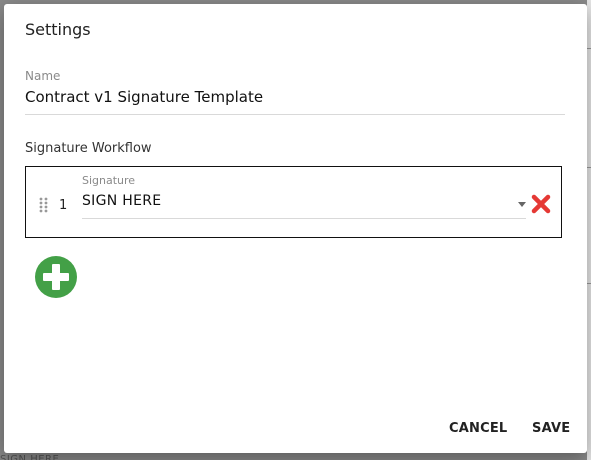  What do you see at coordinates (551, 428) in the screenshot?
I see `save-button: SAVE` at bounding box center [551, 428].